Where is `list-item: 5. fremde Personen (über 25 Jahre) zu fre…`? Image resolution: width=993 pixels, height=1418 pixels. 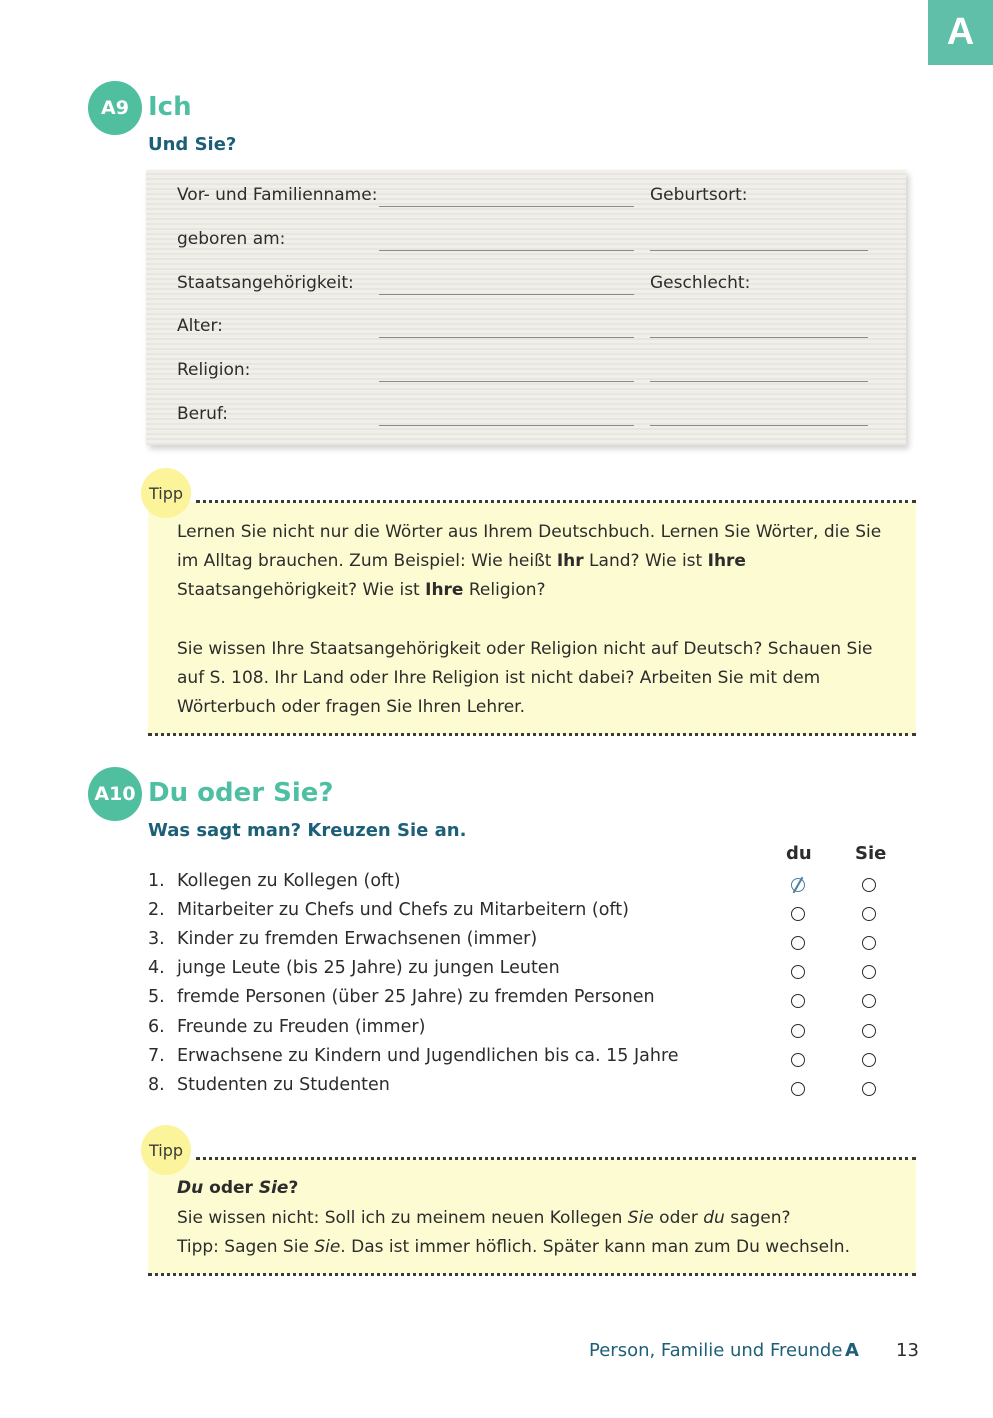
list-item: 5. fremde Personen (über 25 Jahre) zu fre… is located at coordinates (528, 1001).